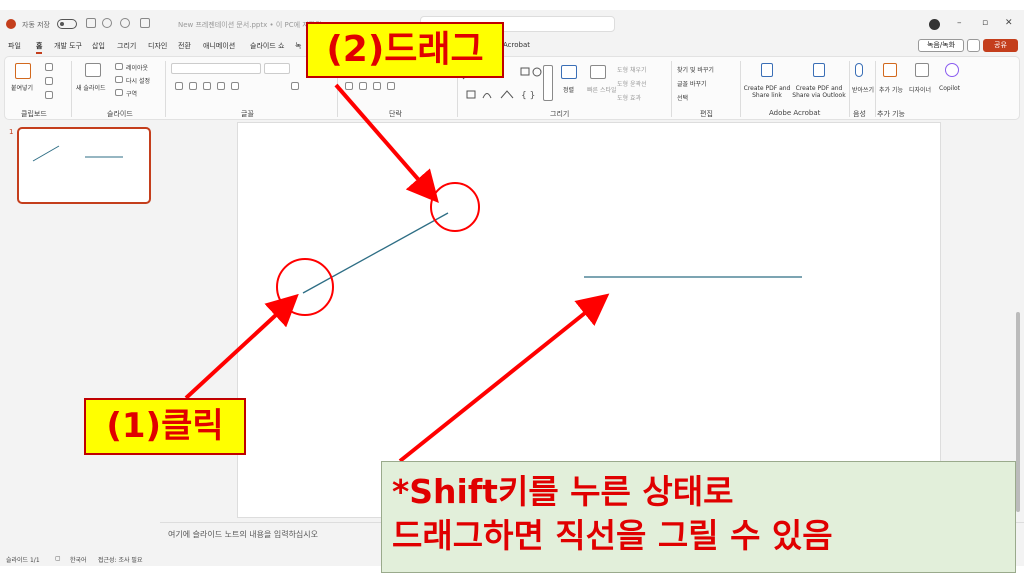 Image resolution: width=1024 pixels, height=576 pixels. Describe the element at coordinates (391, 86) in the screenshot. I see `justify-icon` at that location.